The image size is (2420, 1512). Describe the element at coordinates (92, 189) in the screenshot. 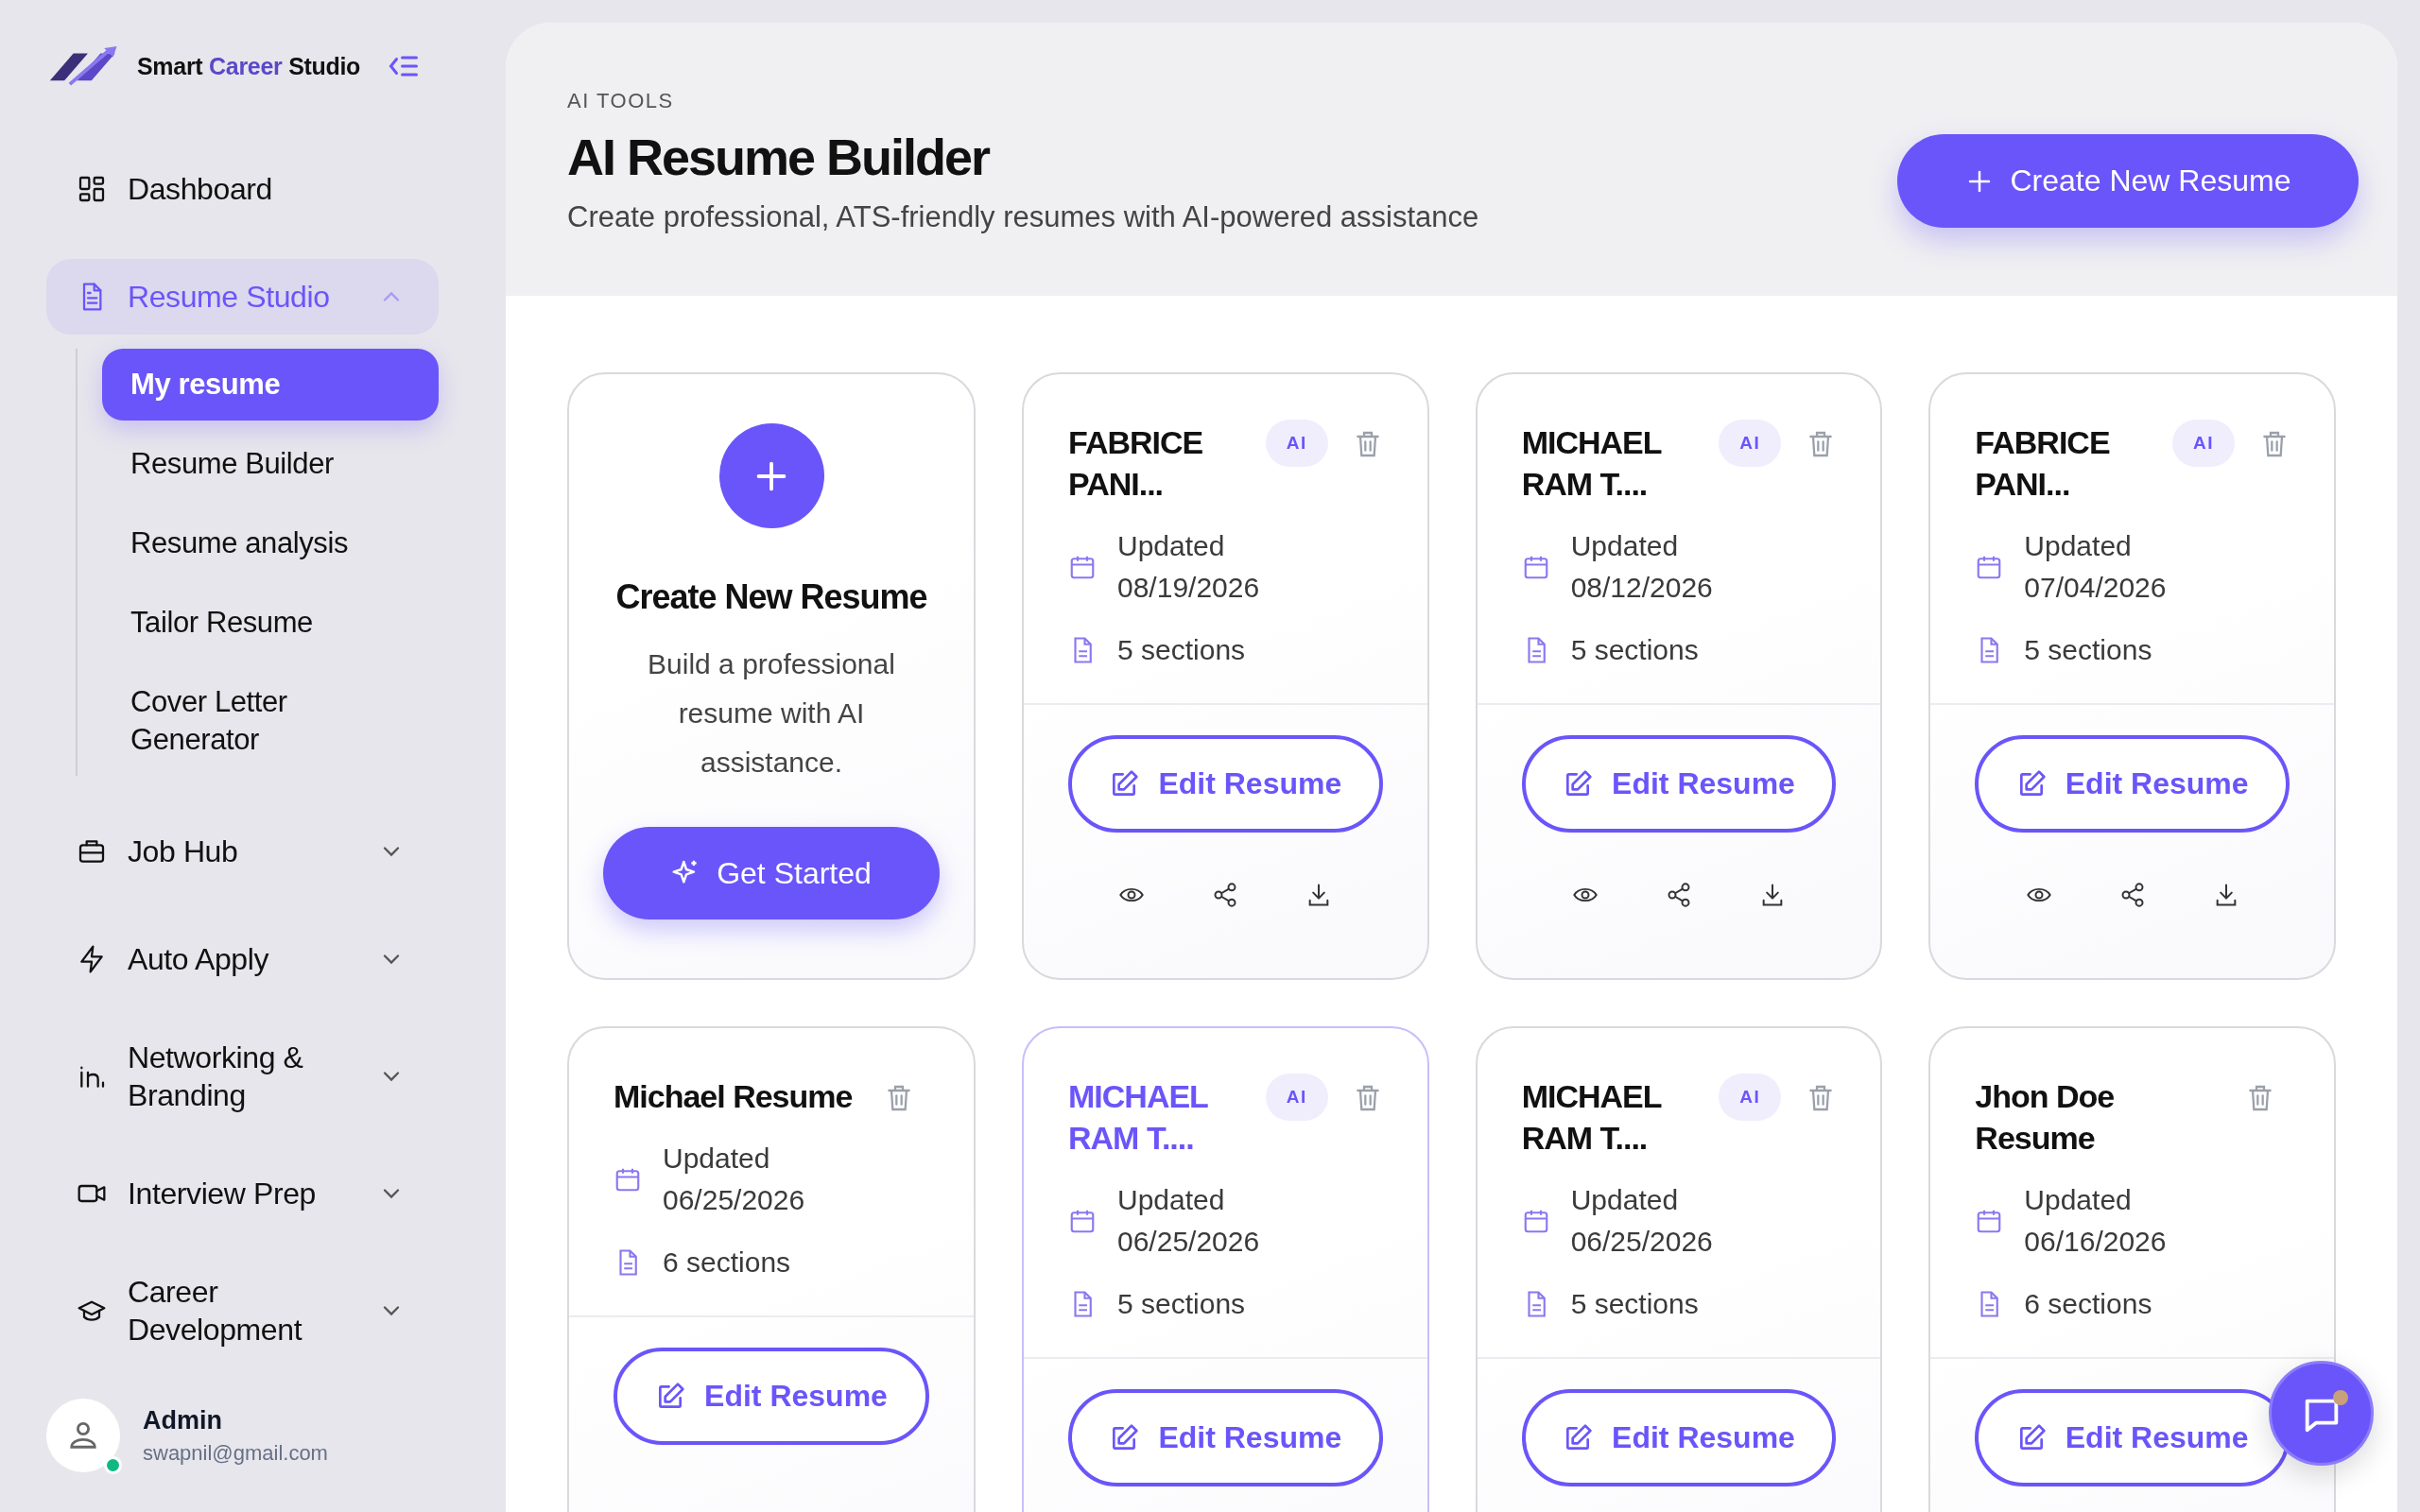

I see `nav-icon` at that location.